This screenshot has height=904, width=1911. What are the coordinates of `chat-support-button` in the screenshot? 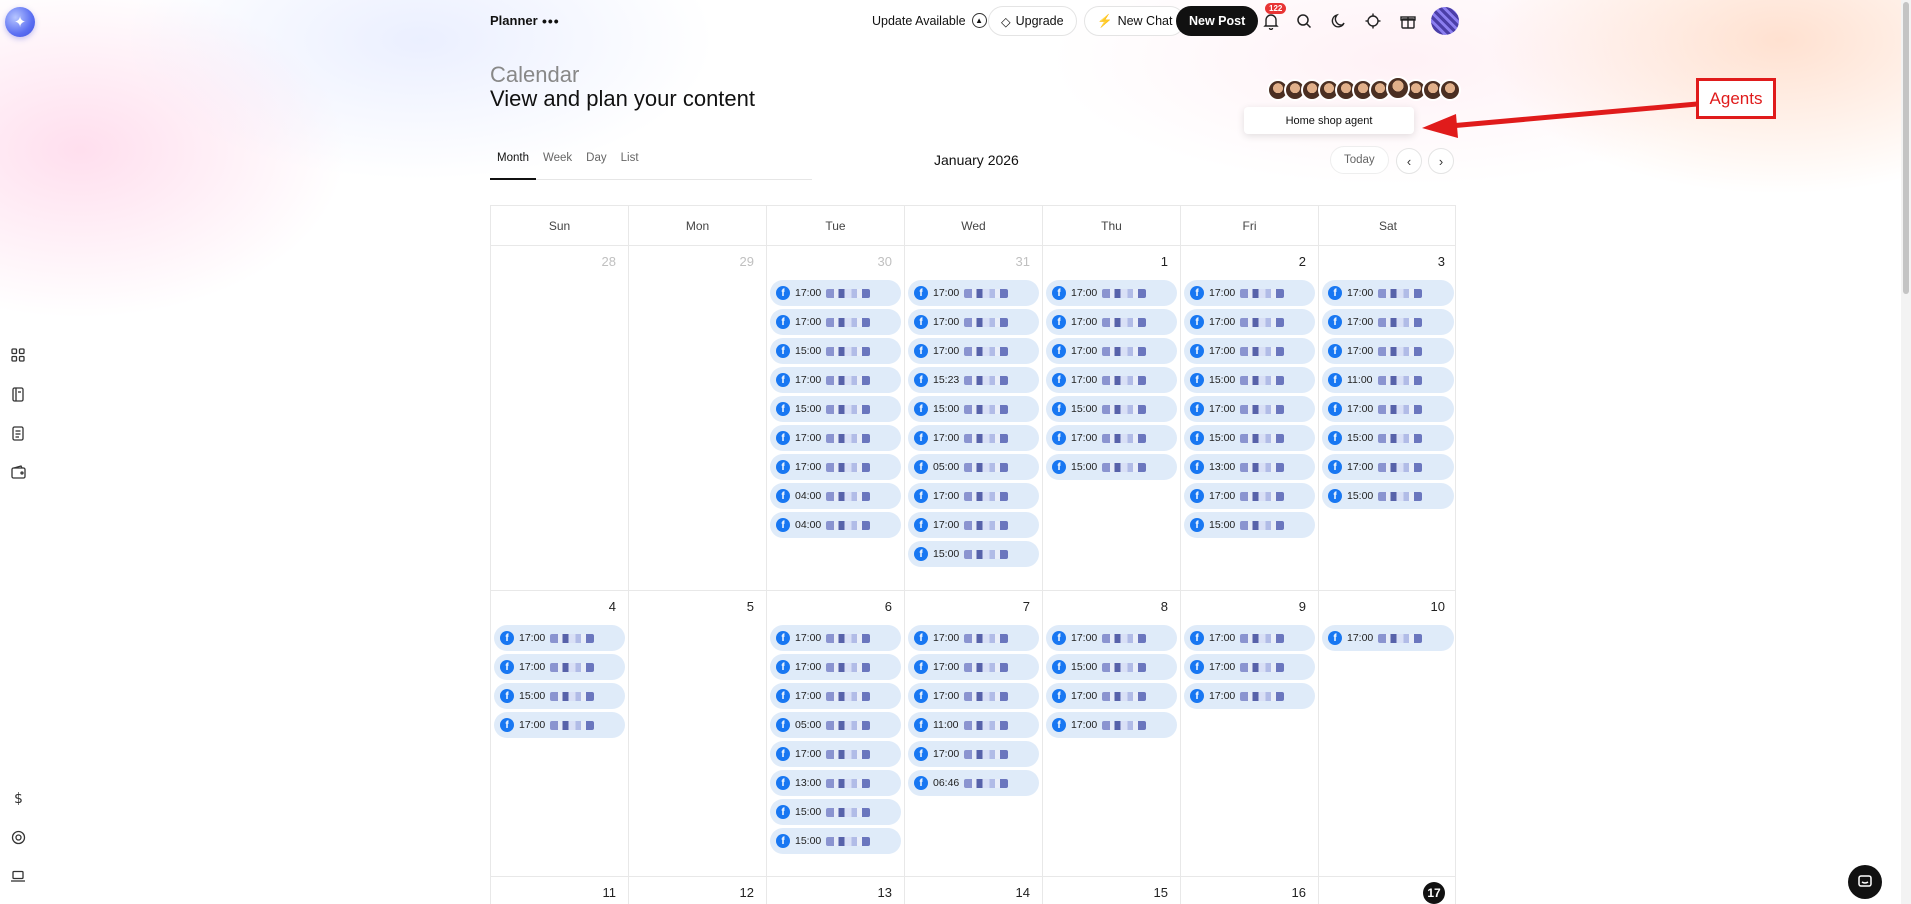 It's located at (1865, 882).